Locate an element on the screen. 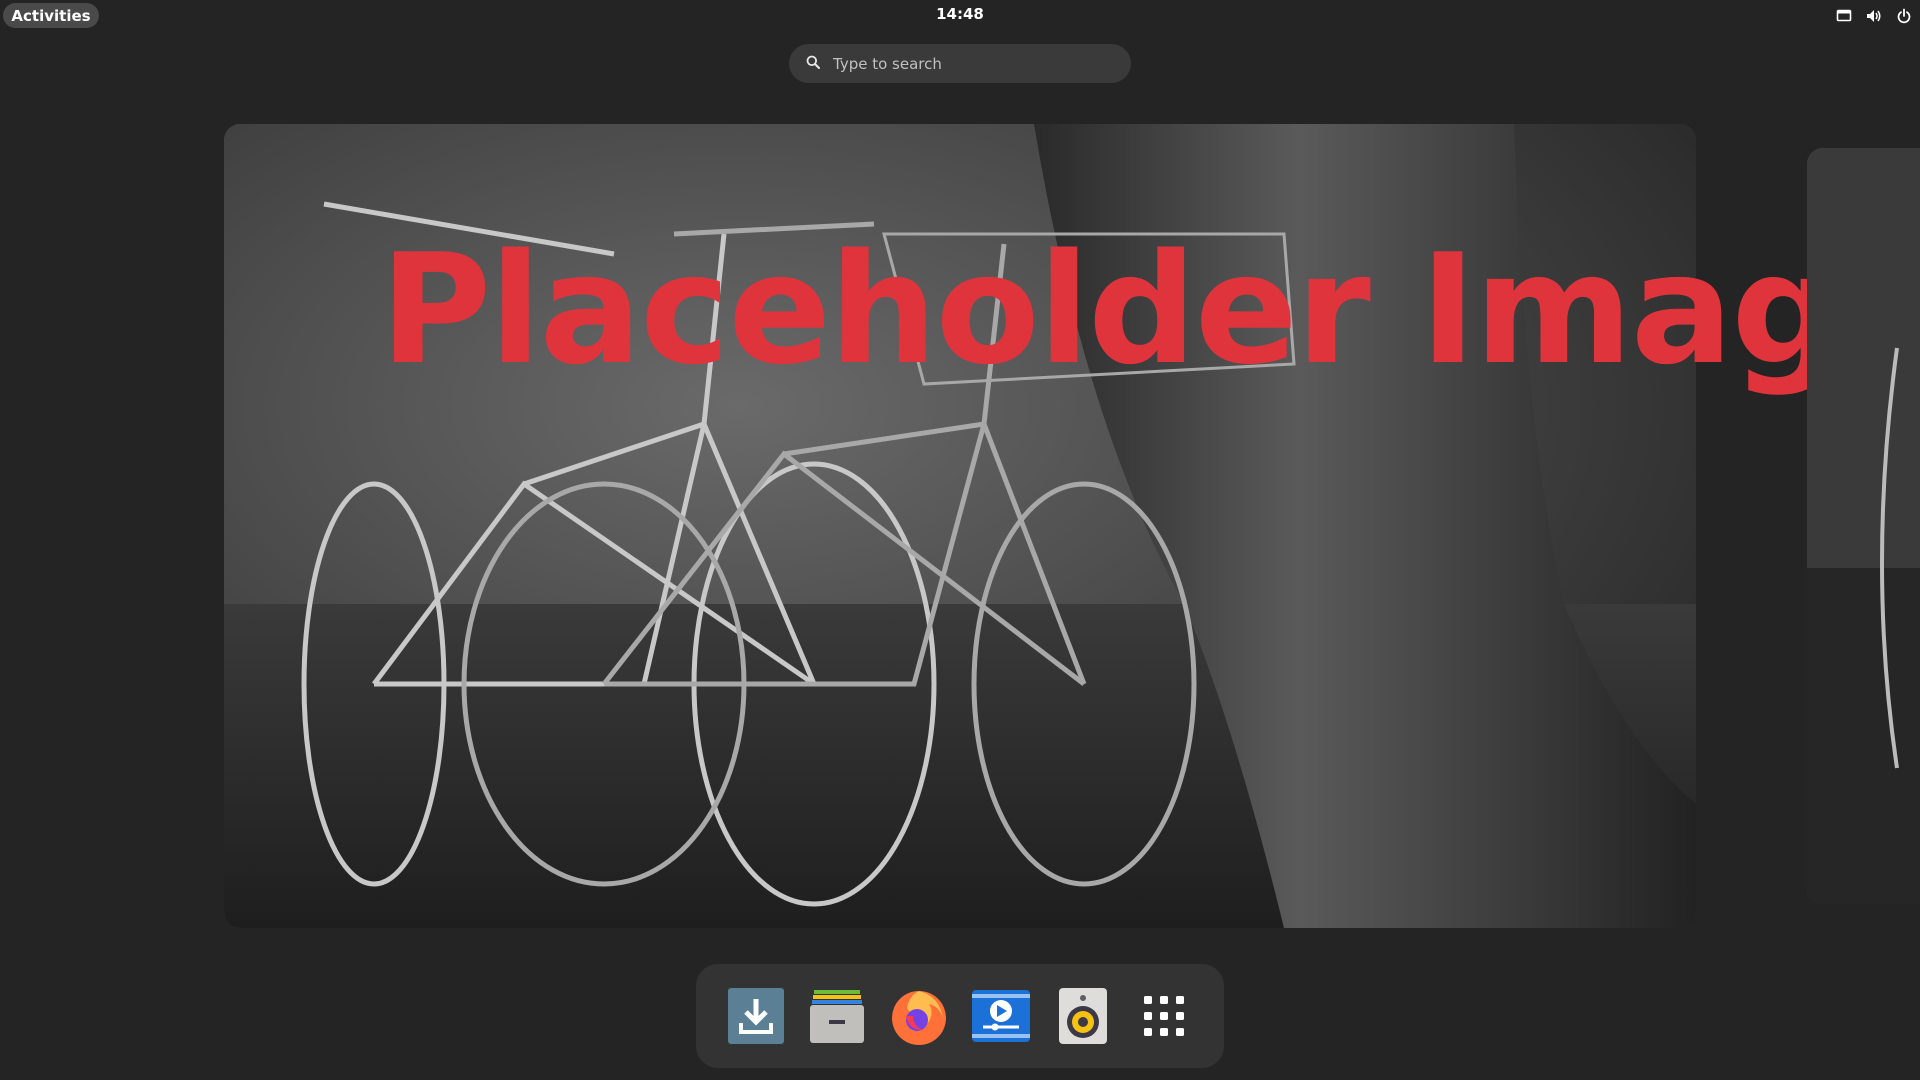 This screenshot has height=1080, width=1920. system-status-area is located at coordinates (1874, 16).